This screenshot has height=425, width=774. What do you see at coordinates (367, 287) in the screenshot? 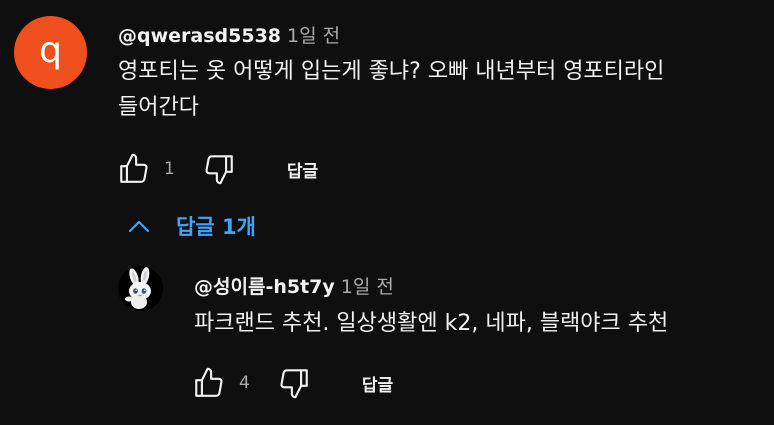
I see `reply-time: 1일 전` at bounding box center [367, 287].